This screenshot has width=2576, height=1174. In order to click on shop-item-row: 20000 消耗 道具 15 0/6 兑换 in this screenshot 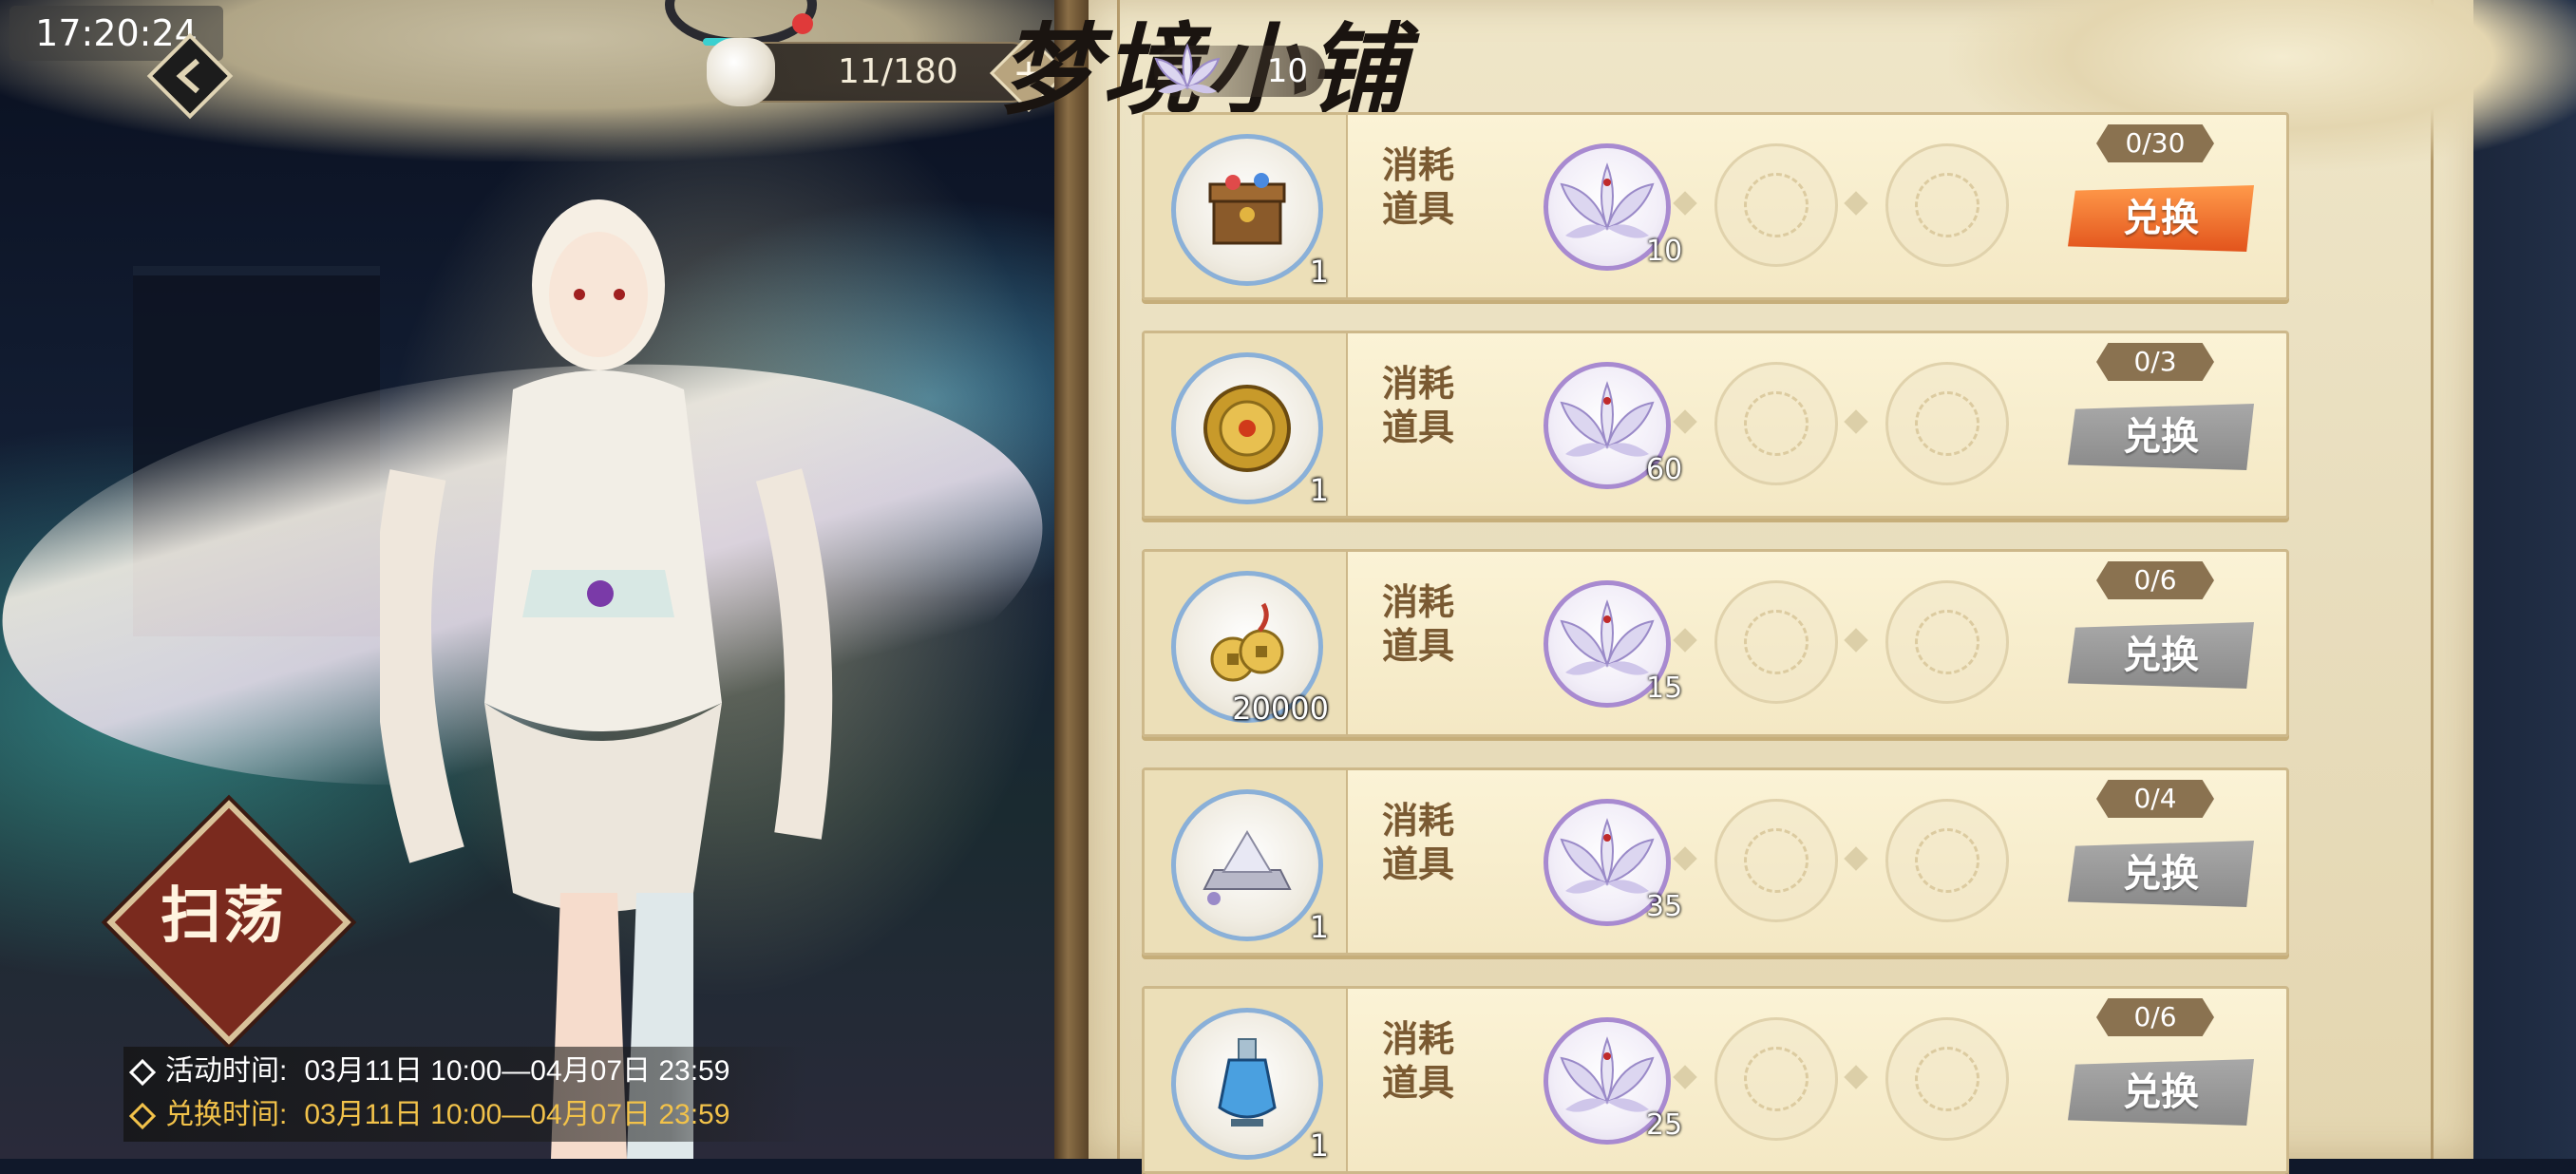, I will do `click(1715, 643)`.